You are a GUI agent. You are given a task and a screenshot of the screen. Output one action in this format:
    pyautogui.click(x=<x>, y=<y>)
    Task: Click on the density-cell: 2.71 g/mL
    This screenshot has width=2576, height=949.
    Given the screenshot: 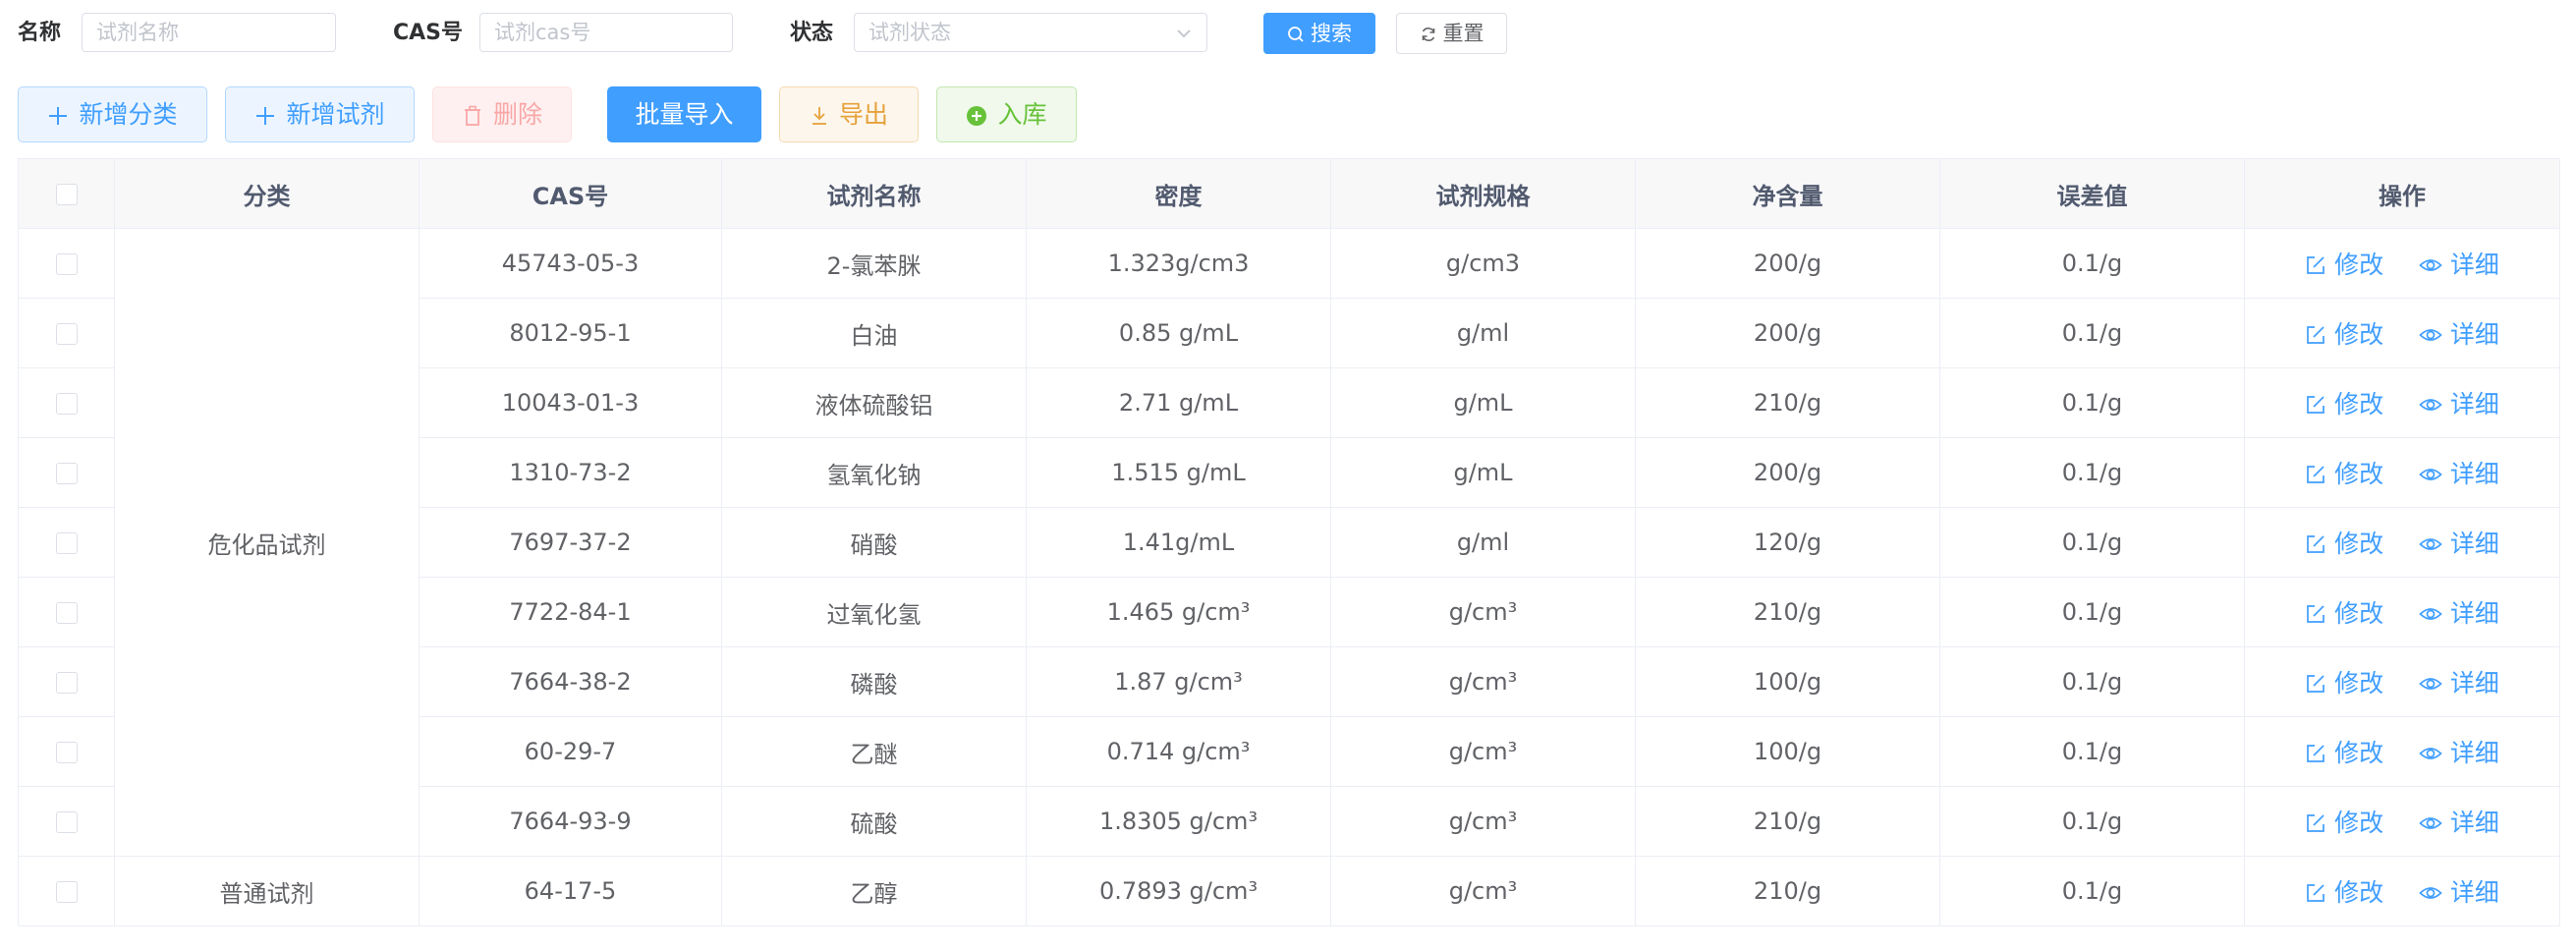 What is the action you would take?
    pyautogui.click(x=1178, y=402)
    